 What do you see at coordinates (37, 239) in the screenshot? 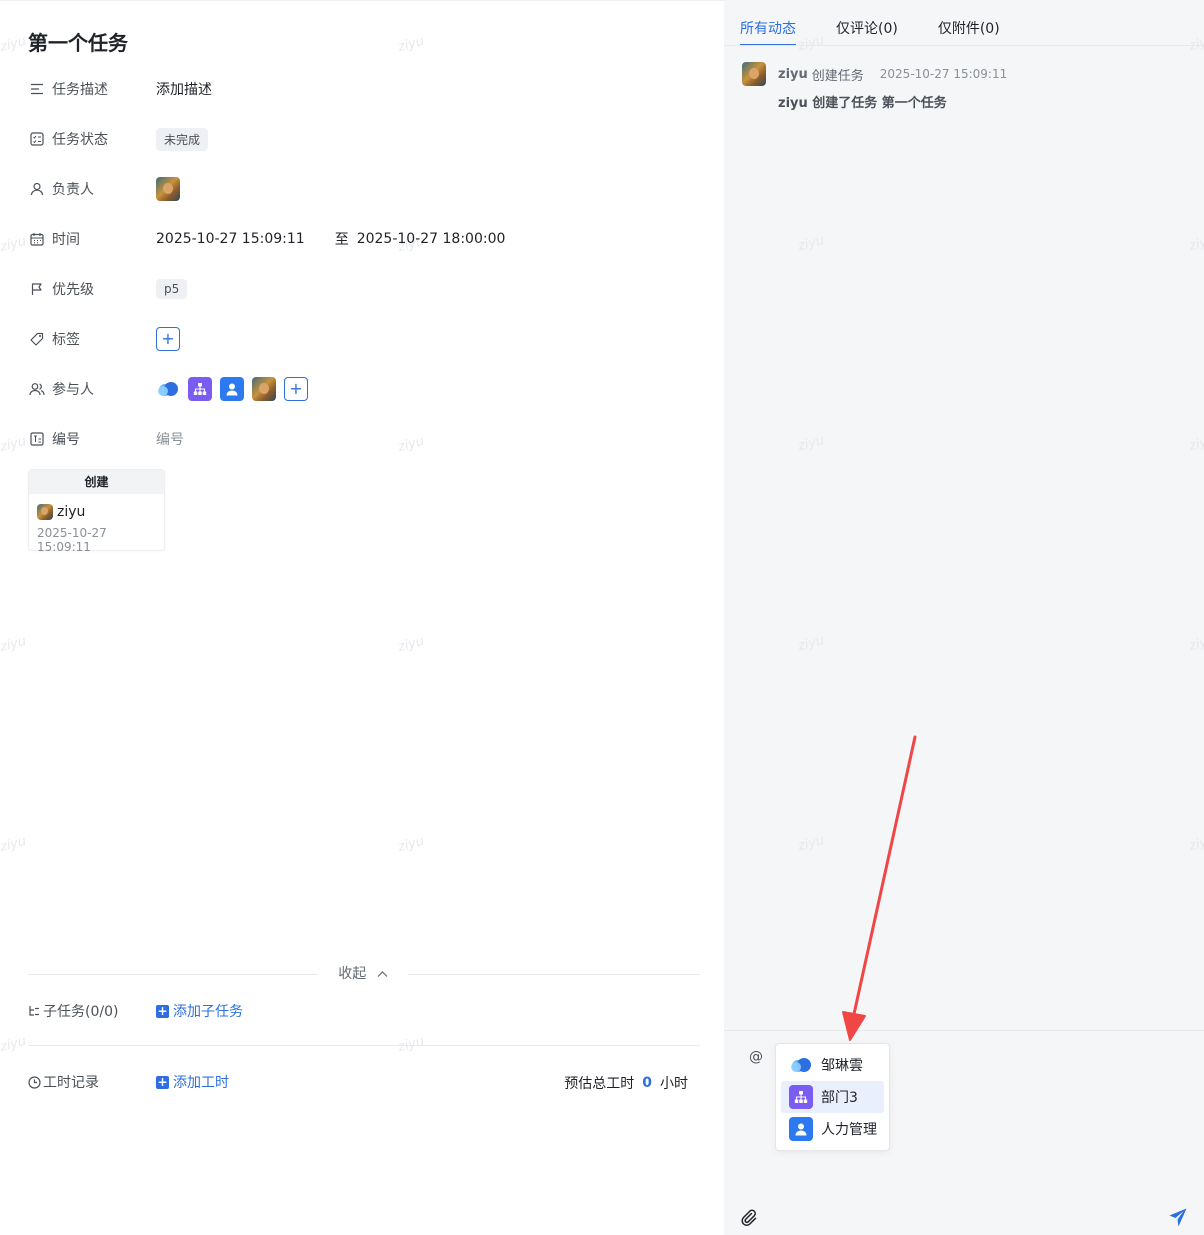
I see `calendar-icon` at bounding box center [37, 239].